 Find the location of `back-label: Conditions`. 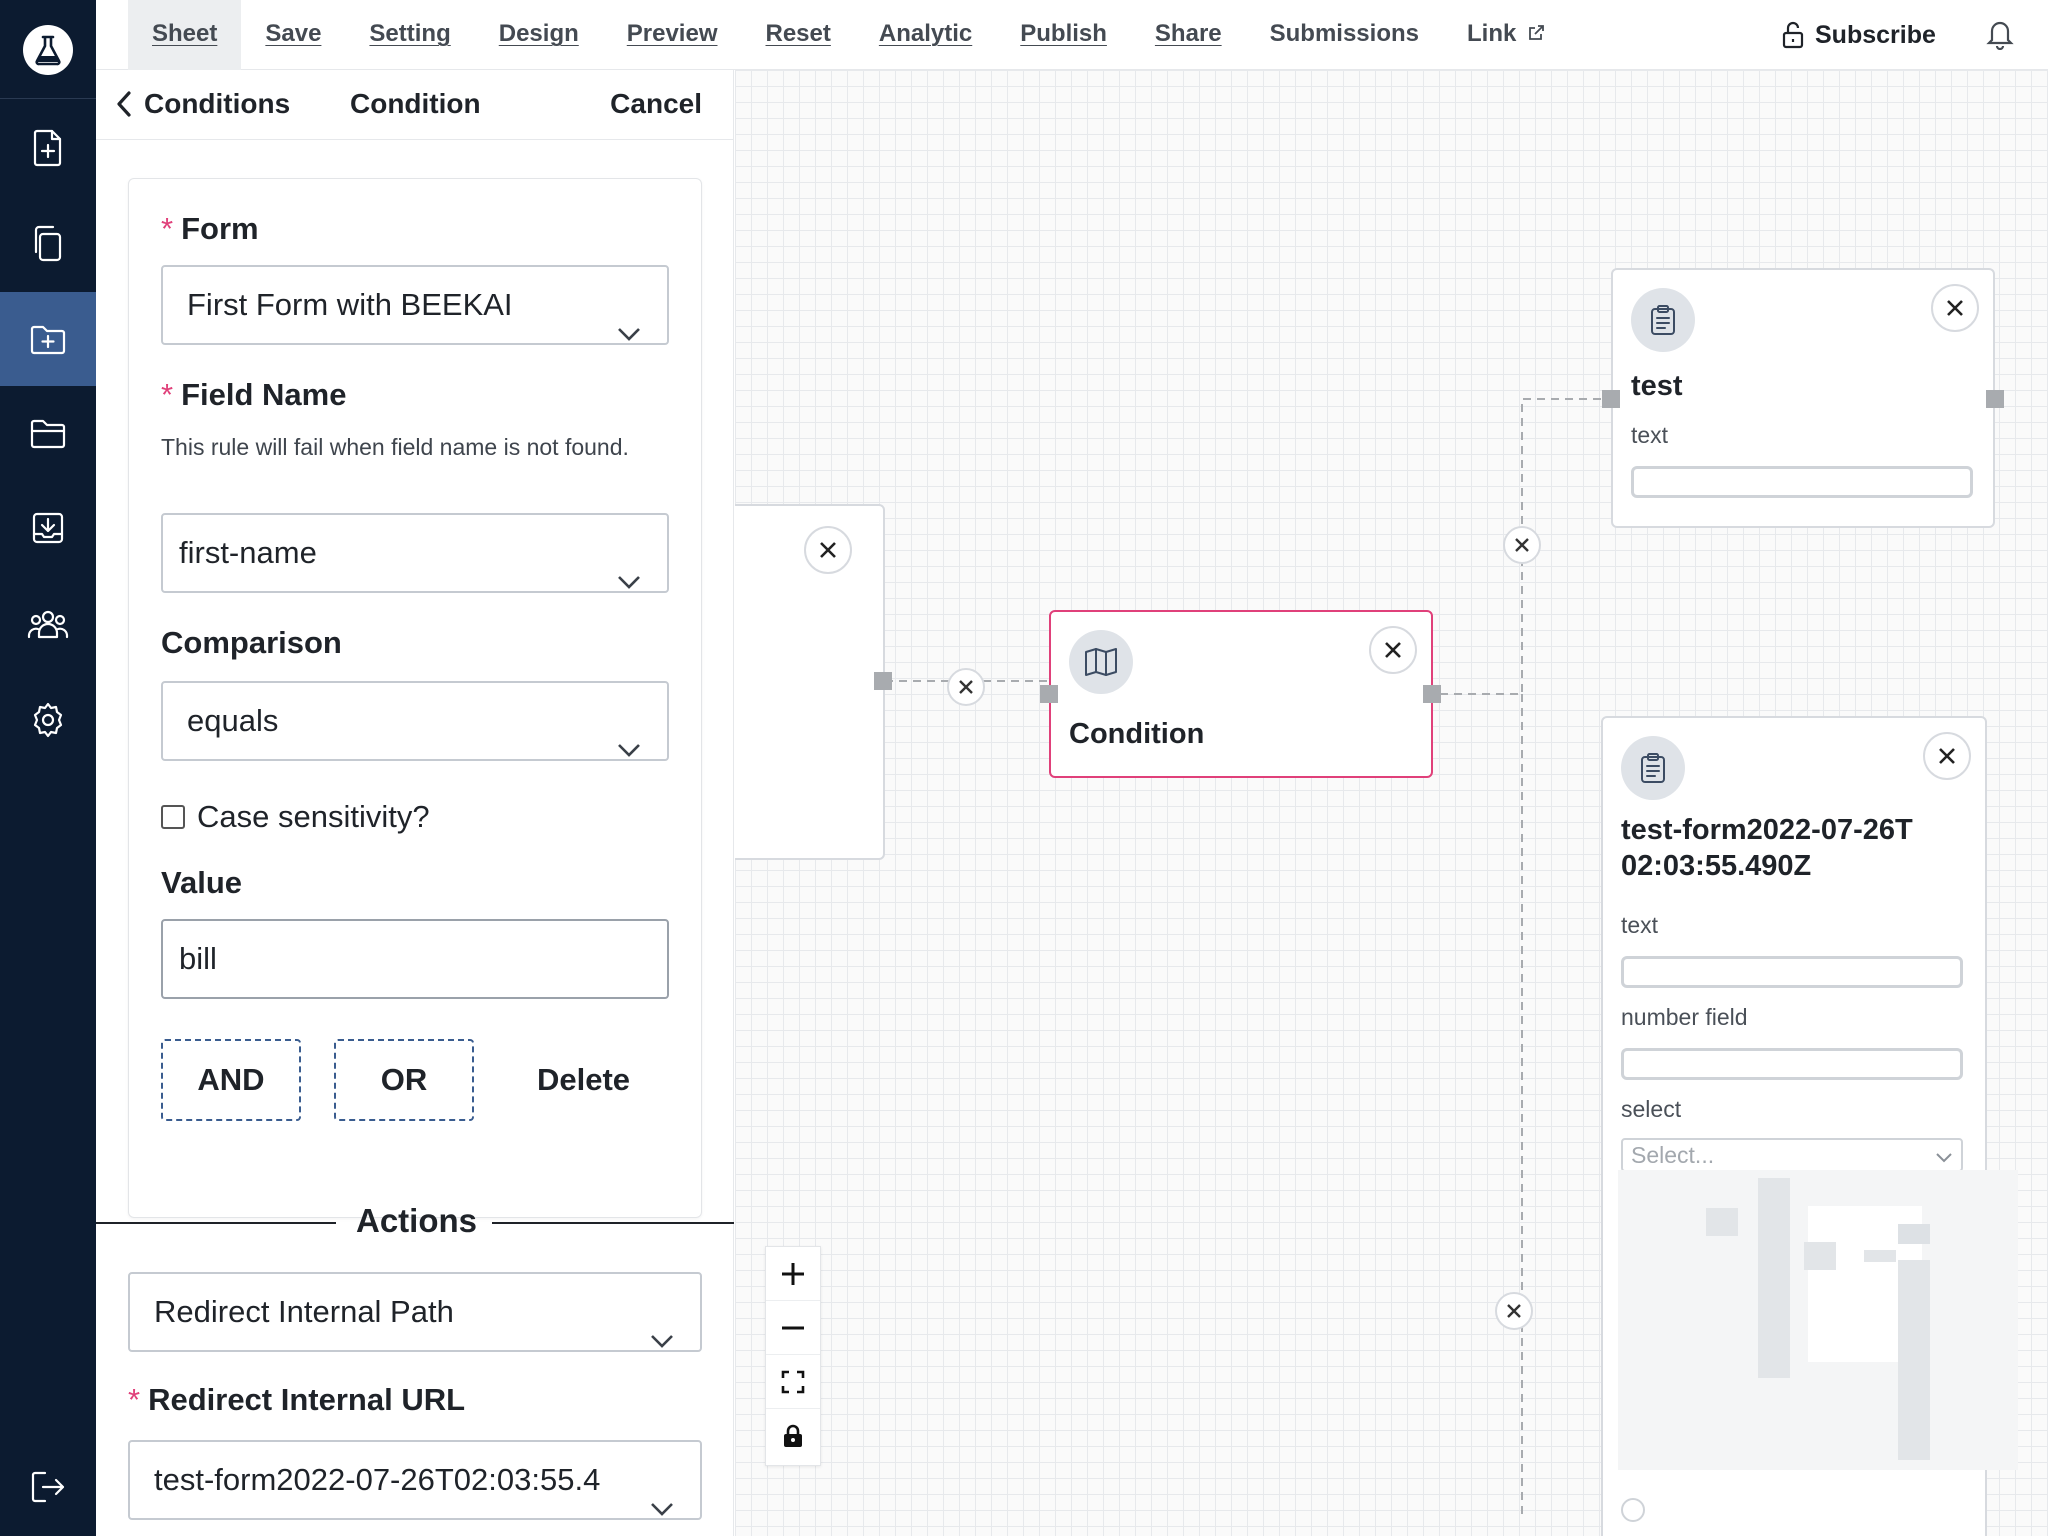

back-label: Conditions is located at coordinates (217, 103).